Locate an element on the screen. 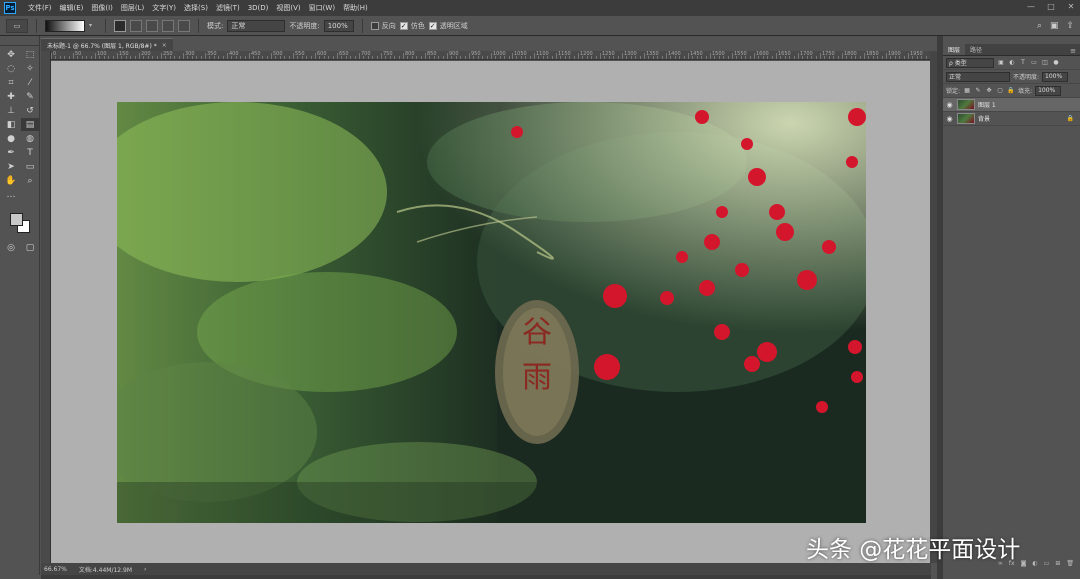 The width and height of the screenshot is (1080, 579). dither-checkbox: ✓ is located at coordinates (403, 25).